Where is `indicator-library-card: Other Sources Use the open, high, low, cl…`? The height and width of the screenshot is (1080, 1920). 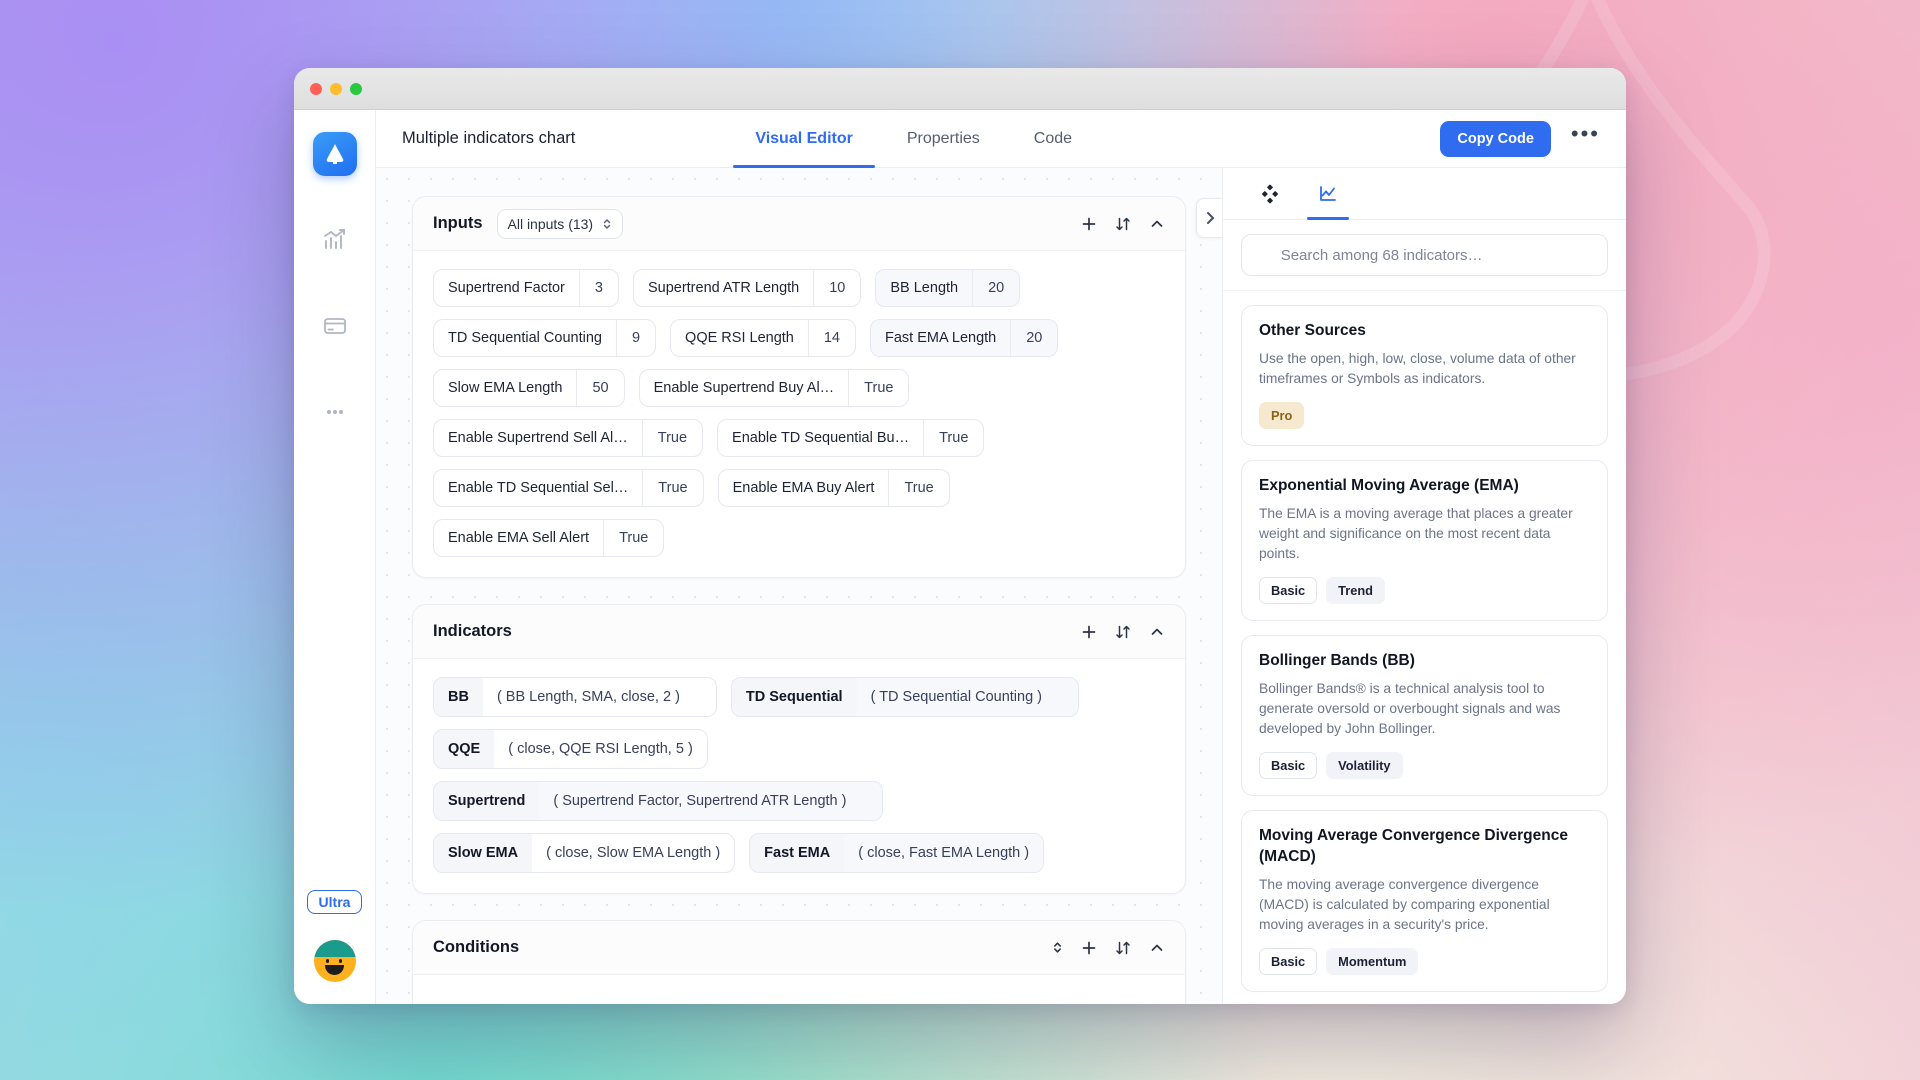
indicator-library-card: Other Sources Use the open, high, low, cl… is located at coordinates (1424, 376).